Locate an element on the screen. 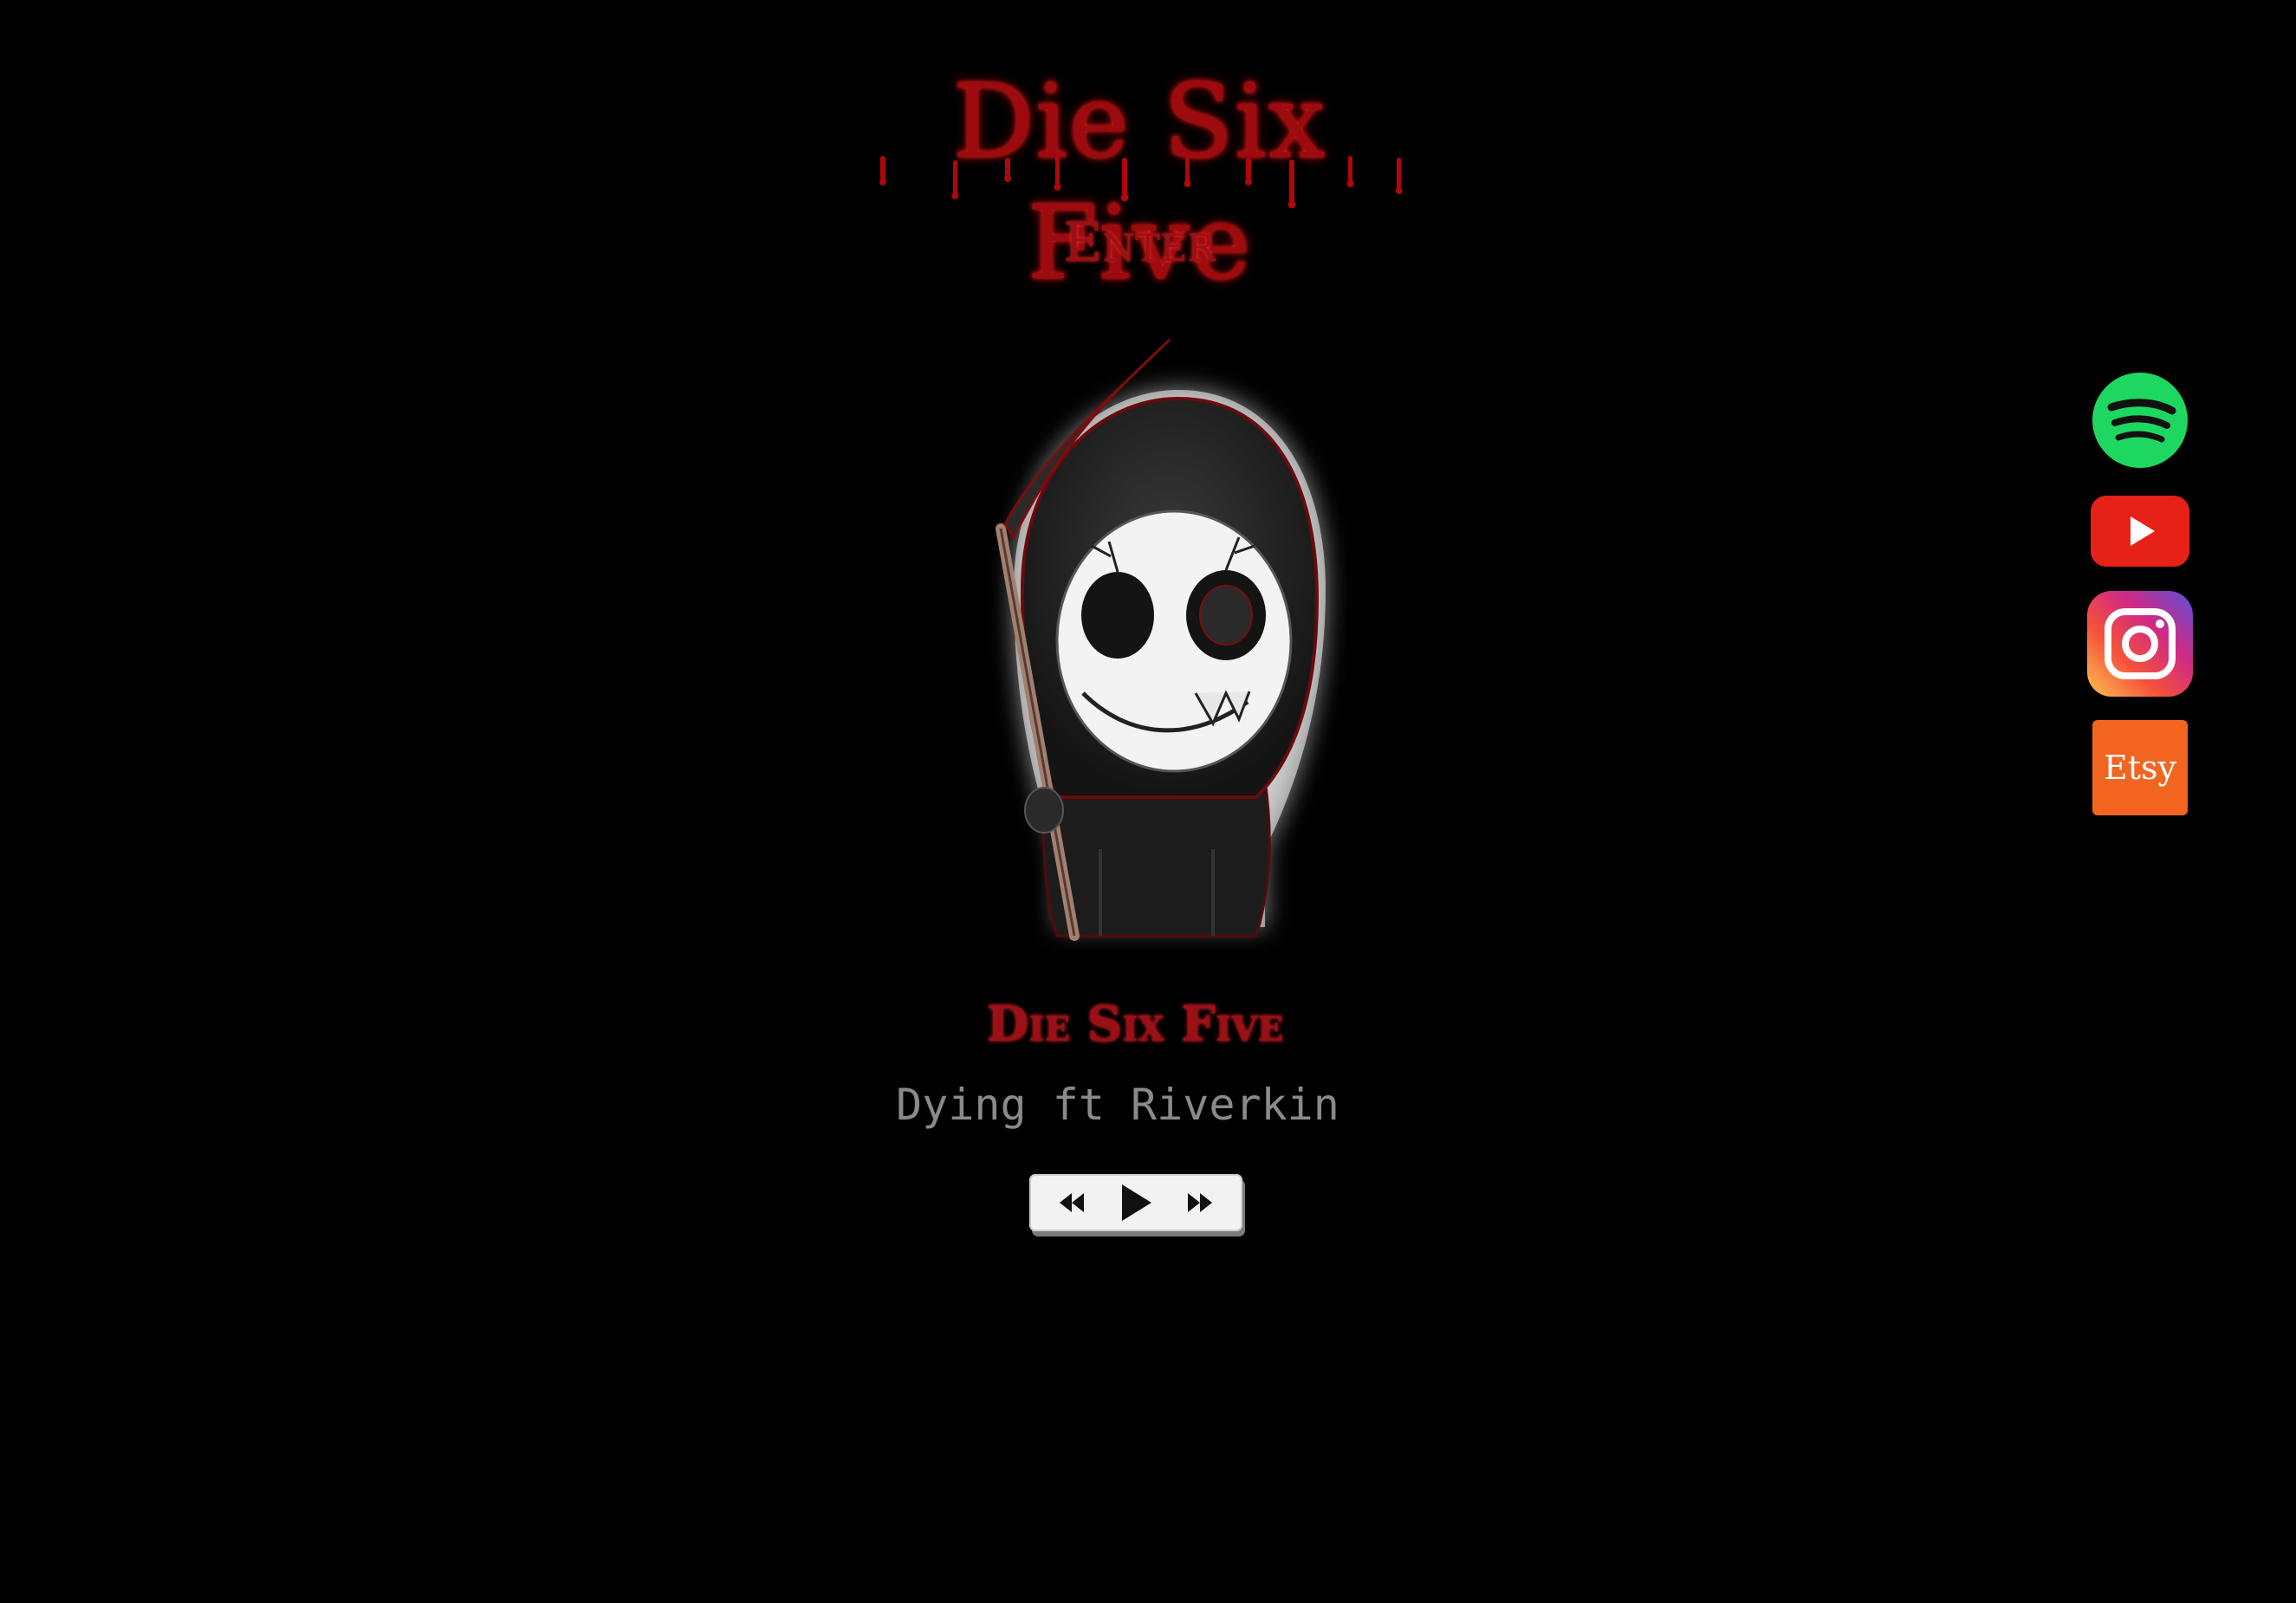  etsy-icon: Etsy is located at coordinates (2140, 767).